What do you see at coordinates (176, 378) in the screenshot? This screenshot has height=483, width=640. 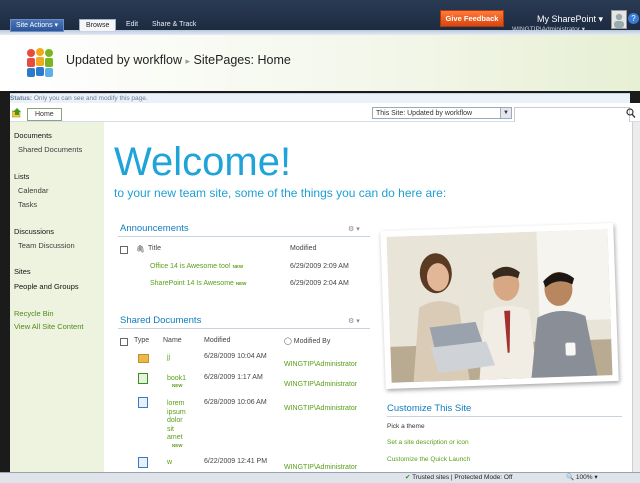 I see `document-link: book1` at bounding box center [176, 378].